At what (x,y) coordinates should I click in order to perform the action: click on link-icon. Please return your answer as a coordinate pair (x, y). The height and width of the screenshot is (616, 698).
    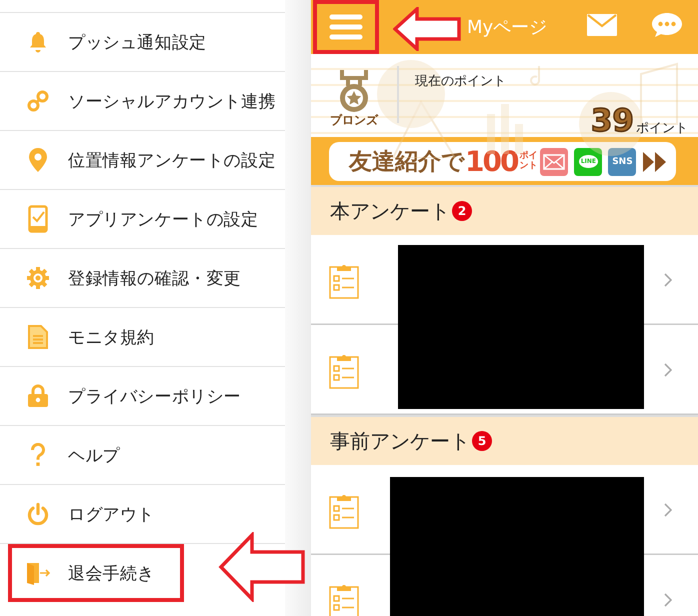
    Looking at the image, I should click on (38, 101).